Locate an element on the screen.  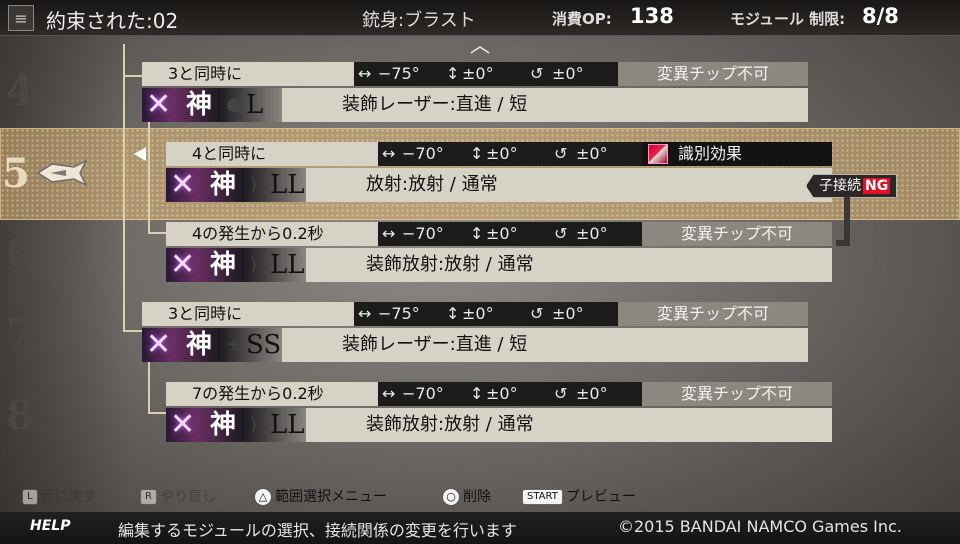
chip-effect-icon is located at coordinates (658, 154).